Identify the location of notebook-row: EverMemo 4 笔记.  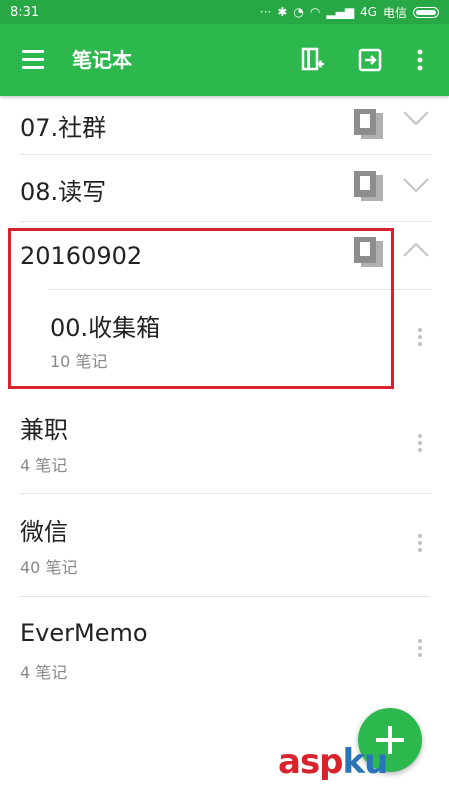
(224, 647).